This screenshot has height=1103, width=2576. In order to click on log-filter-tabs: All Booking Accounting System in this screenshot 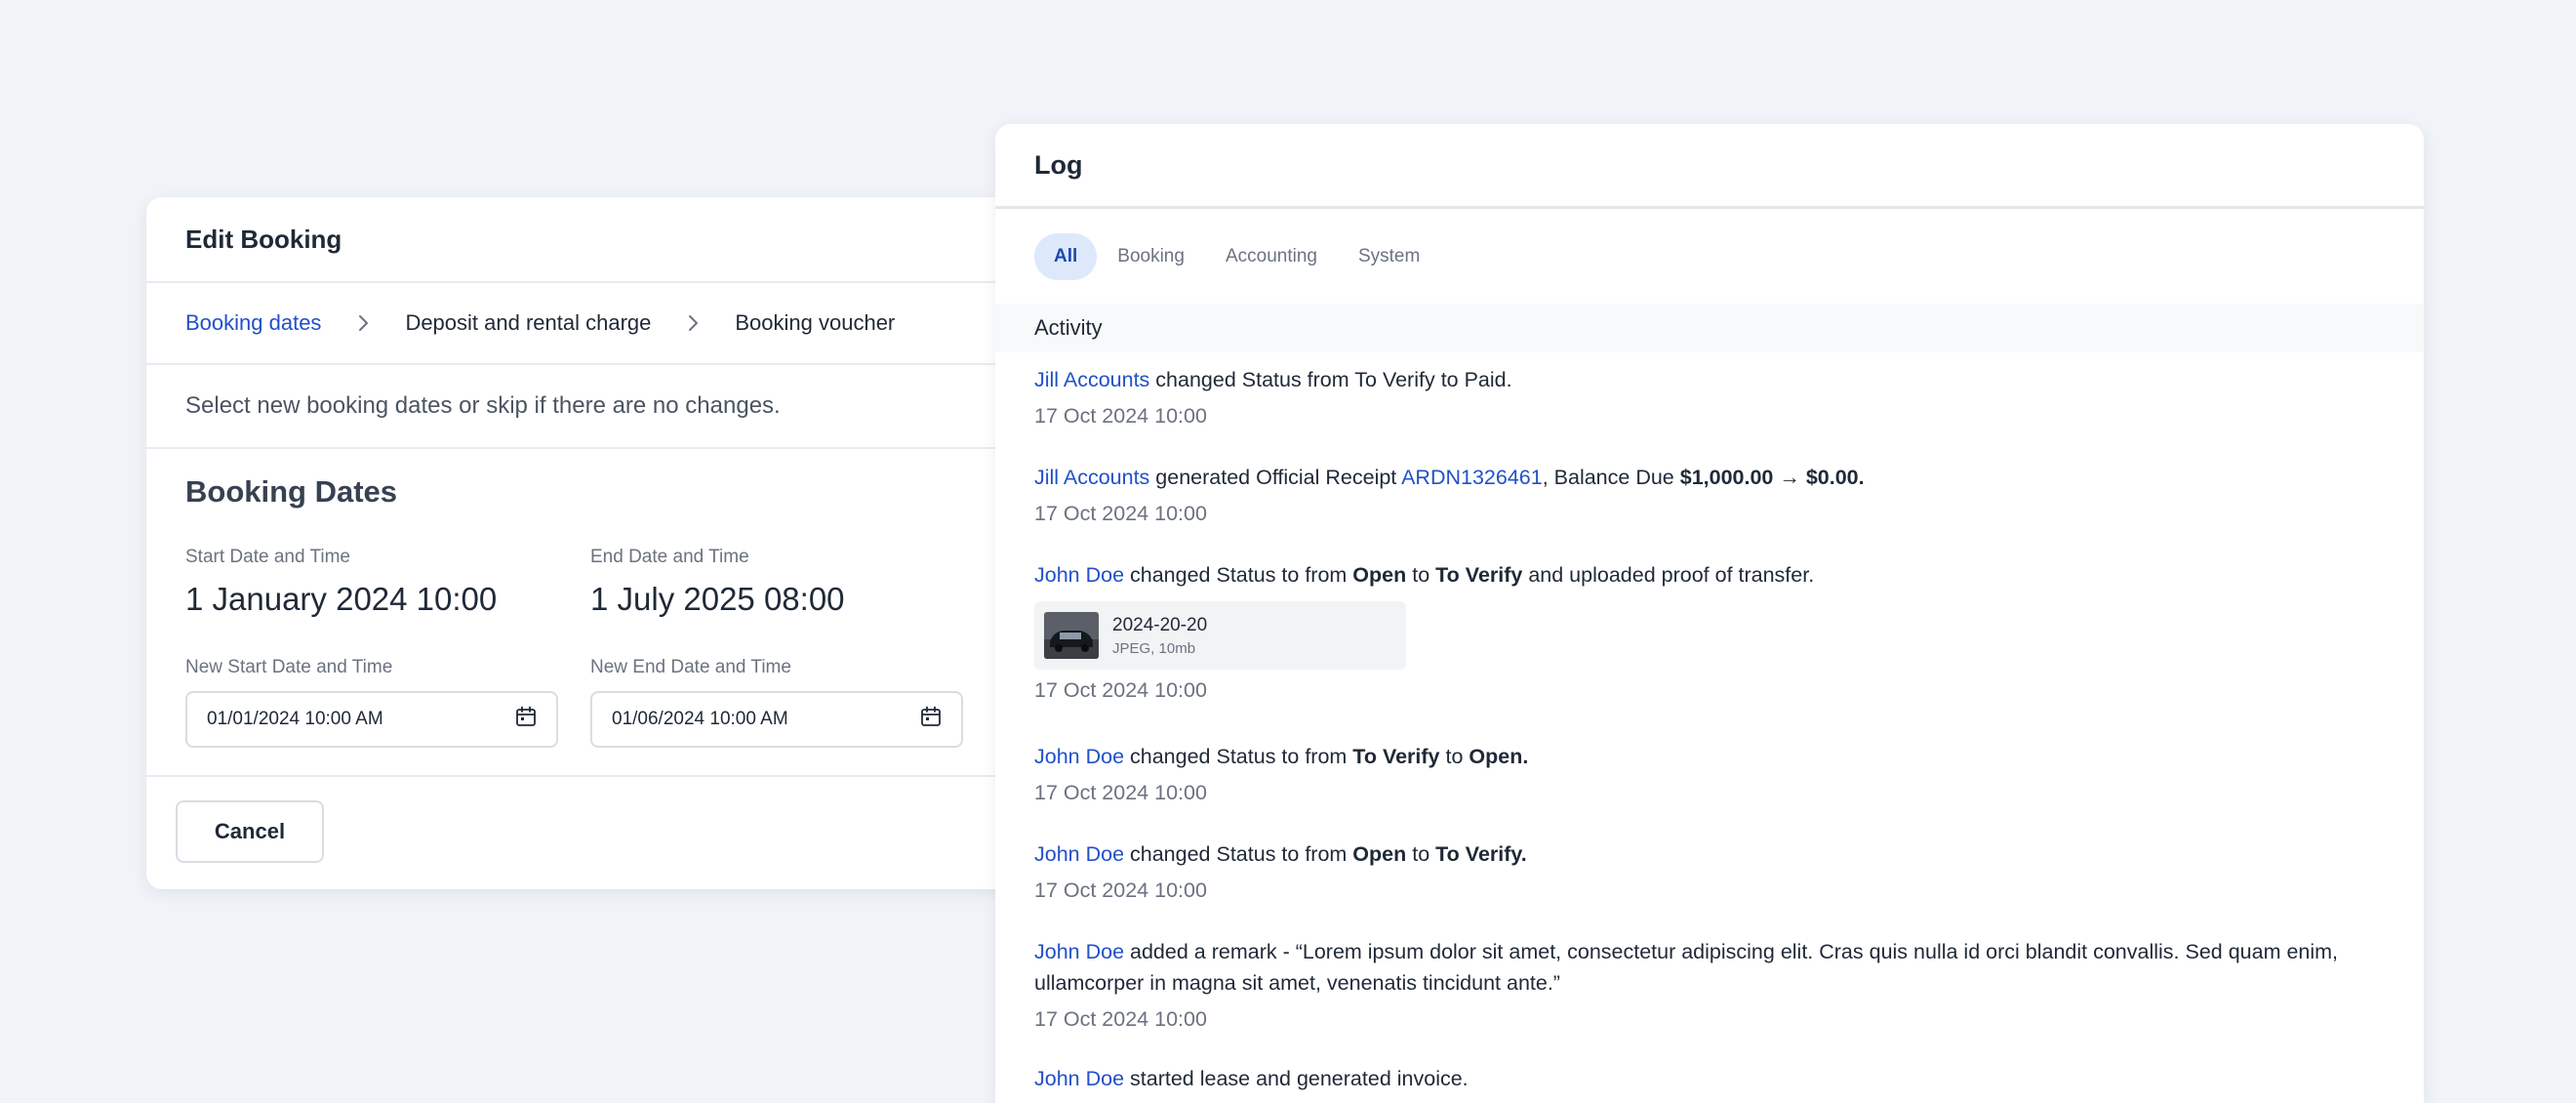, I will do `click(1709, 256)`.